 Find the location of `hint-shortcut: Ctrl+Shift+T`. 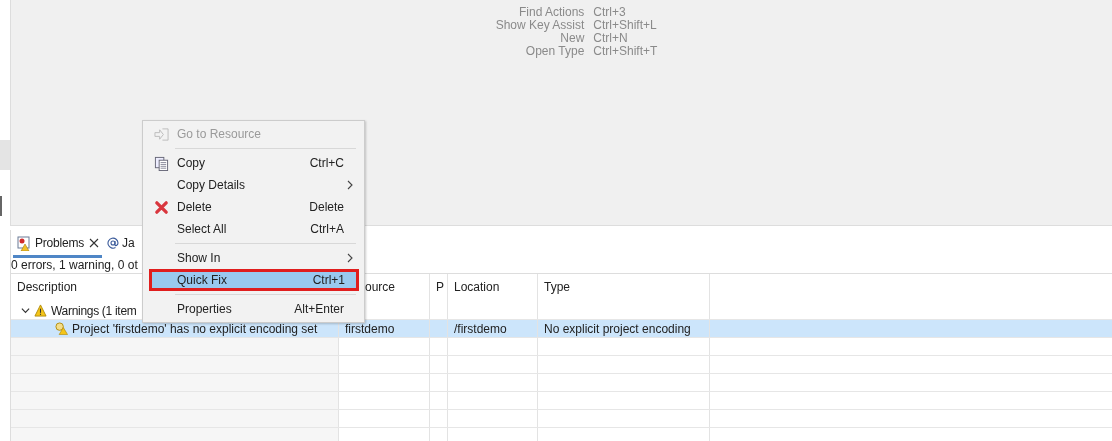

hint-shortcut: Ctrl+Shift+T is located at coordinates (625, 51).